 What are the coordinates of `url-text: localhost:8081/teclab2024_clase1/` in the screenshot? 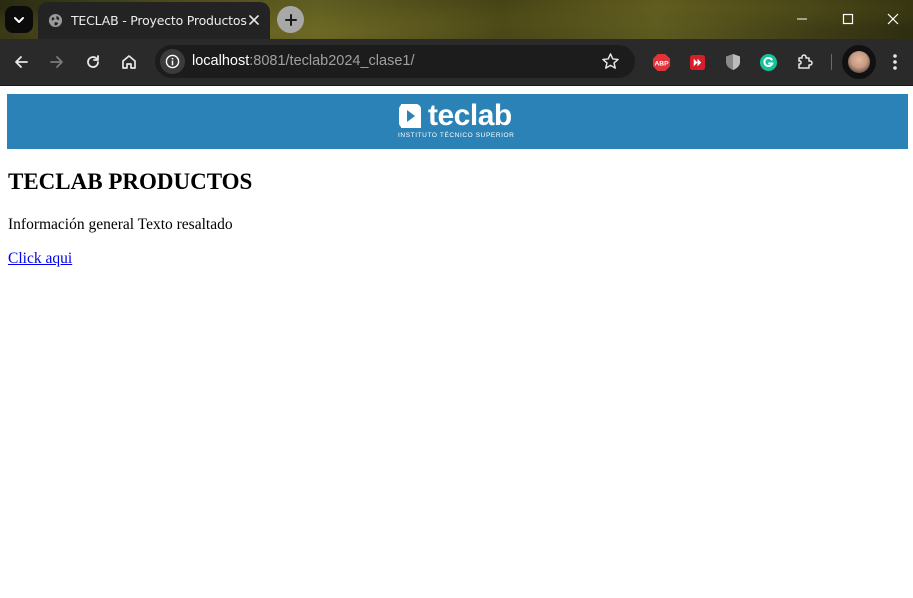 It's located at (303, 61).